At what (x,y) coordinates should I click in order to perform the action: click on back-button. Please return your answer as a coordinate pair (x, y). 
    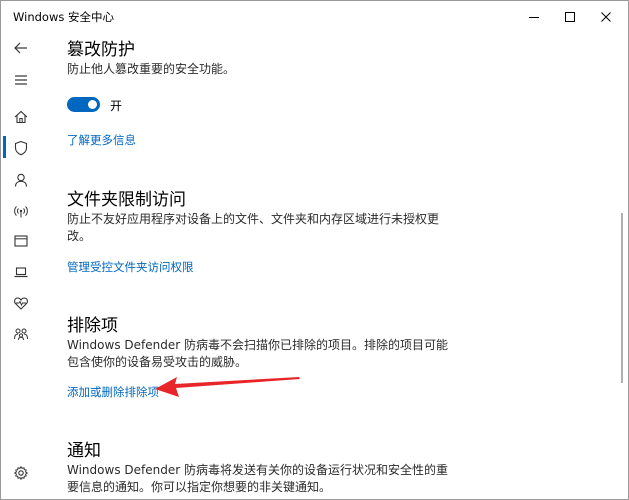
    Looking at the image, I should click on (21, 48).